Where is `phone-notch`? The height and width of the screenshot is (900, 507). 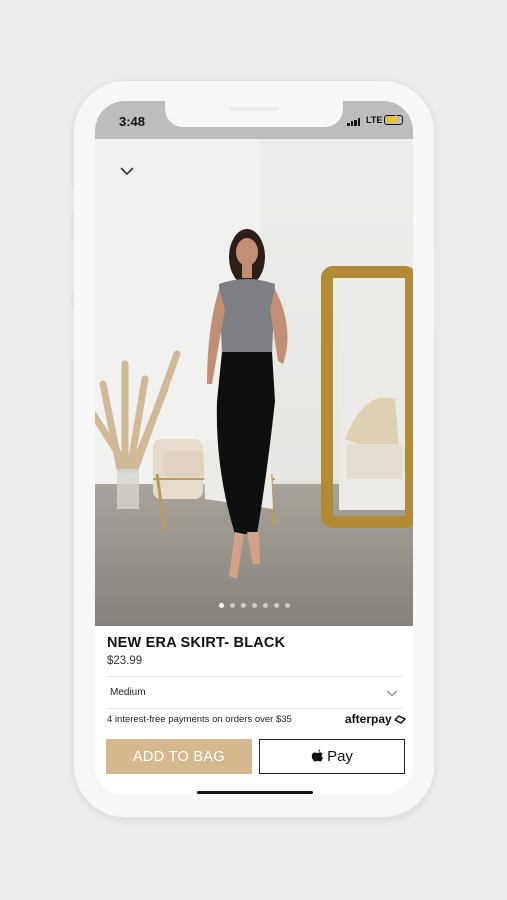 phone-notch is located at coordinates (254, 114).